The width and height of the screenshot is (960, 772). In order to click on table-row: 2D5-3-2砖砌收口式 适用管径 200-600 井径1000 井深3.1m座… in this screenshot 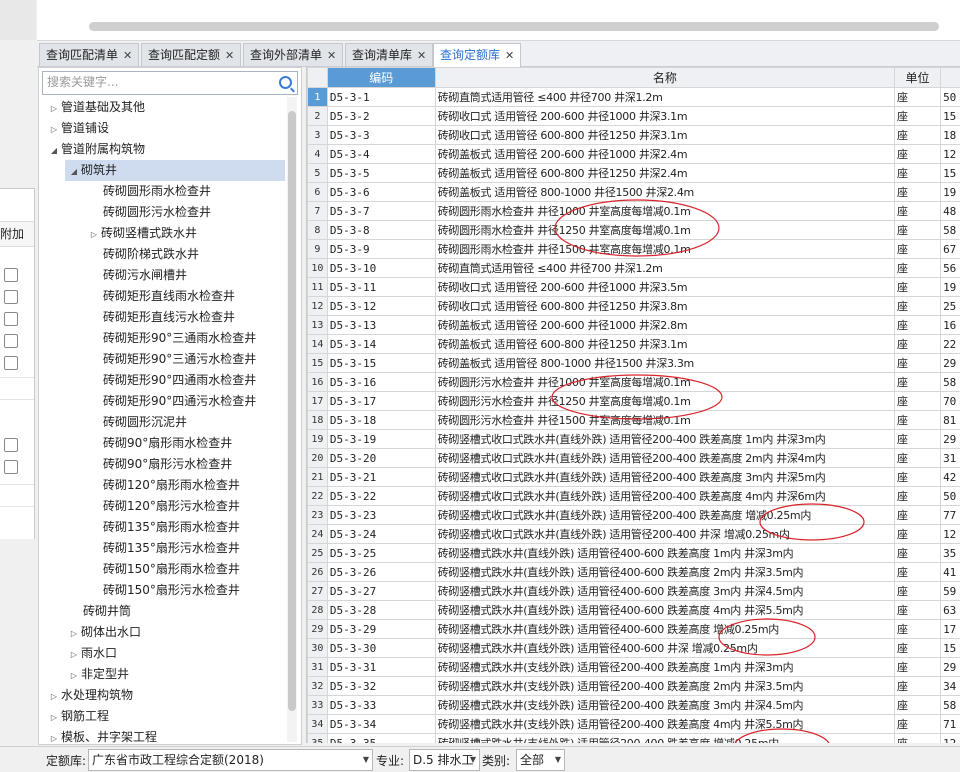, I will do `click(634, 116)`.